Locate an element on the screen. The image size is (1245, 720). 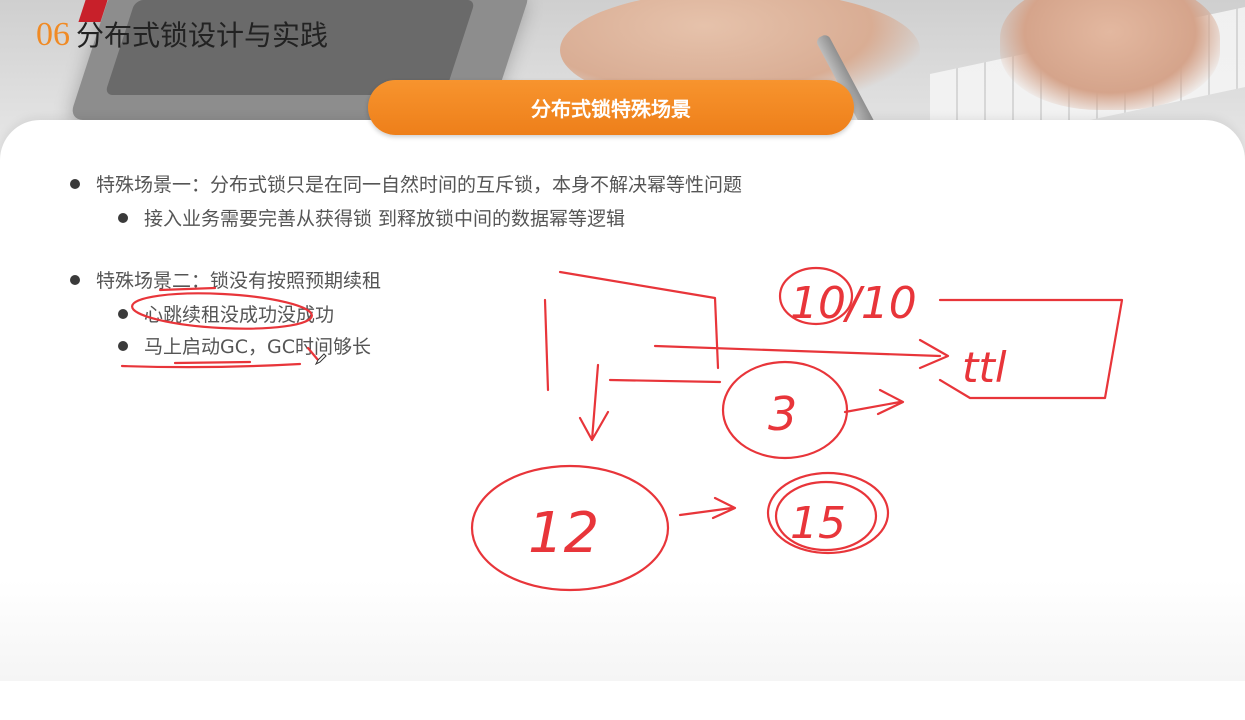
pen-cursor-icon is located at coordinates (320, 359).